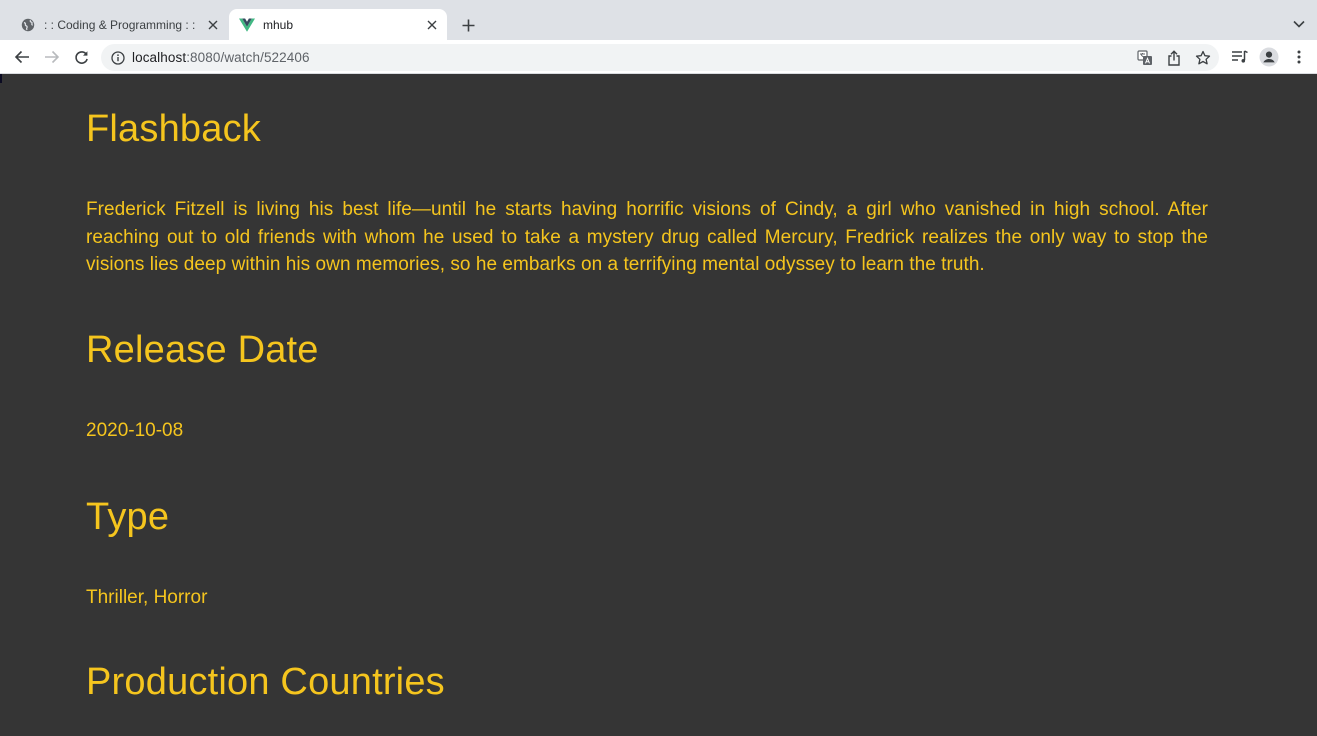 Image resolution: width=1317 pixels, height=736 pixels. Describe the element at coordinates (658, 20) in the screenshot. I see `tab-strip: : : Coding & Programming : : mhub` at that location.